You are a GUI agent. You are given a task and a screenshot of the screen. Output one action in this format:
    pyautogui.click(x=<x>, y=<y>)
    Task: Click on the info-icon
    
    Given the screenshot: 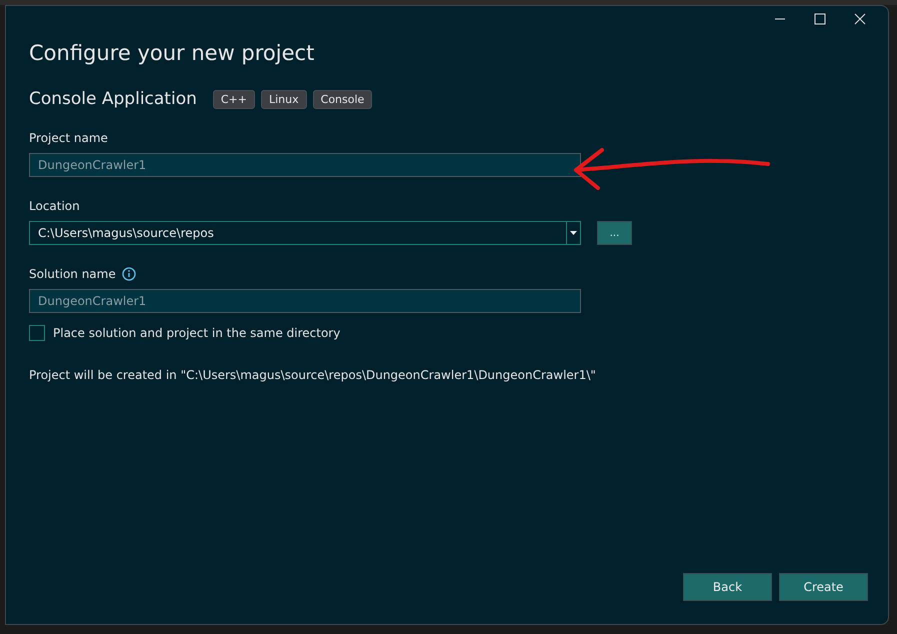 What is the action you would take?
    pyautogui.click(x=129, y=274)
    